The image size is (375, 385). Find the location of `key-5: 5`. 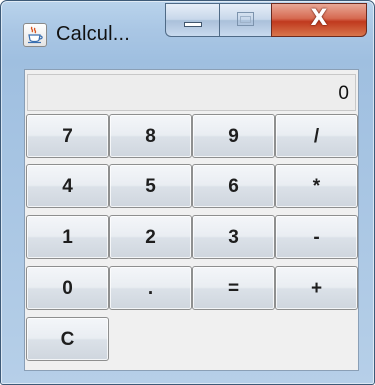

key-5: 5 is located at coordinates (150, 186).